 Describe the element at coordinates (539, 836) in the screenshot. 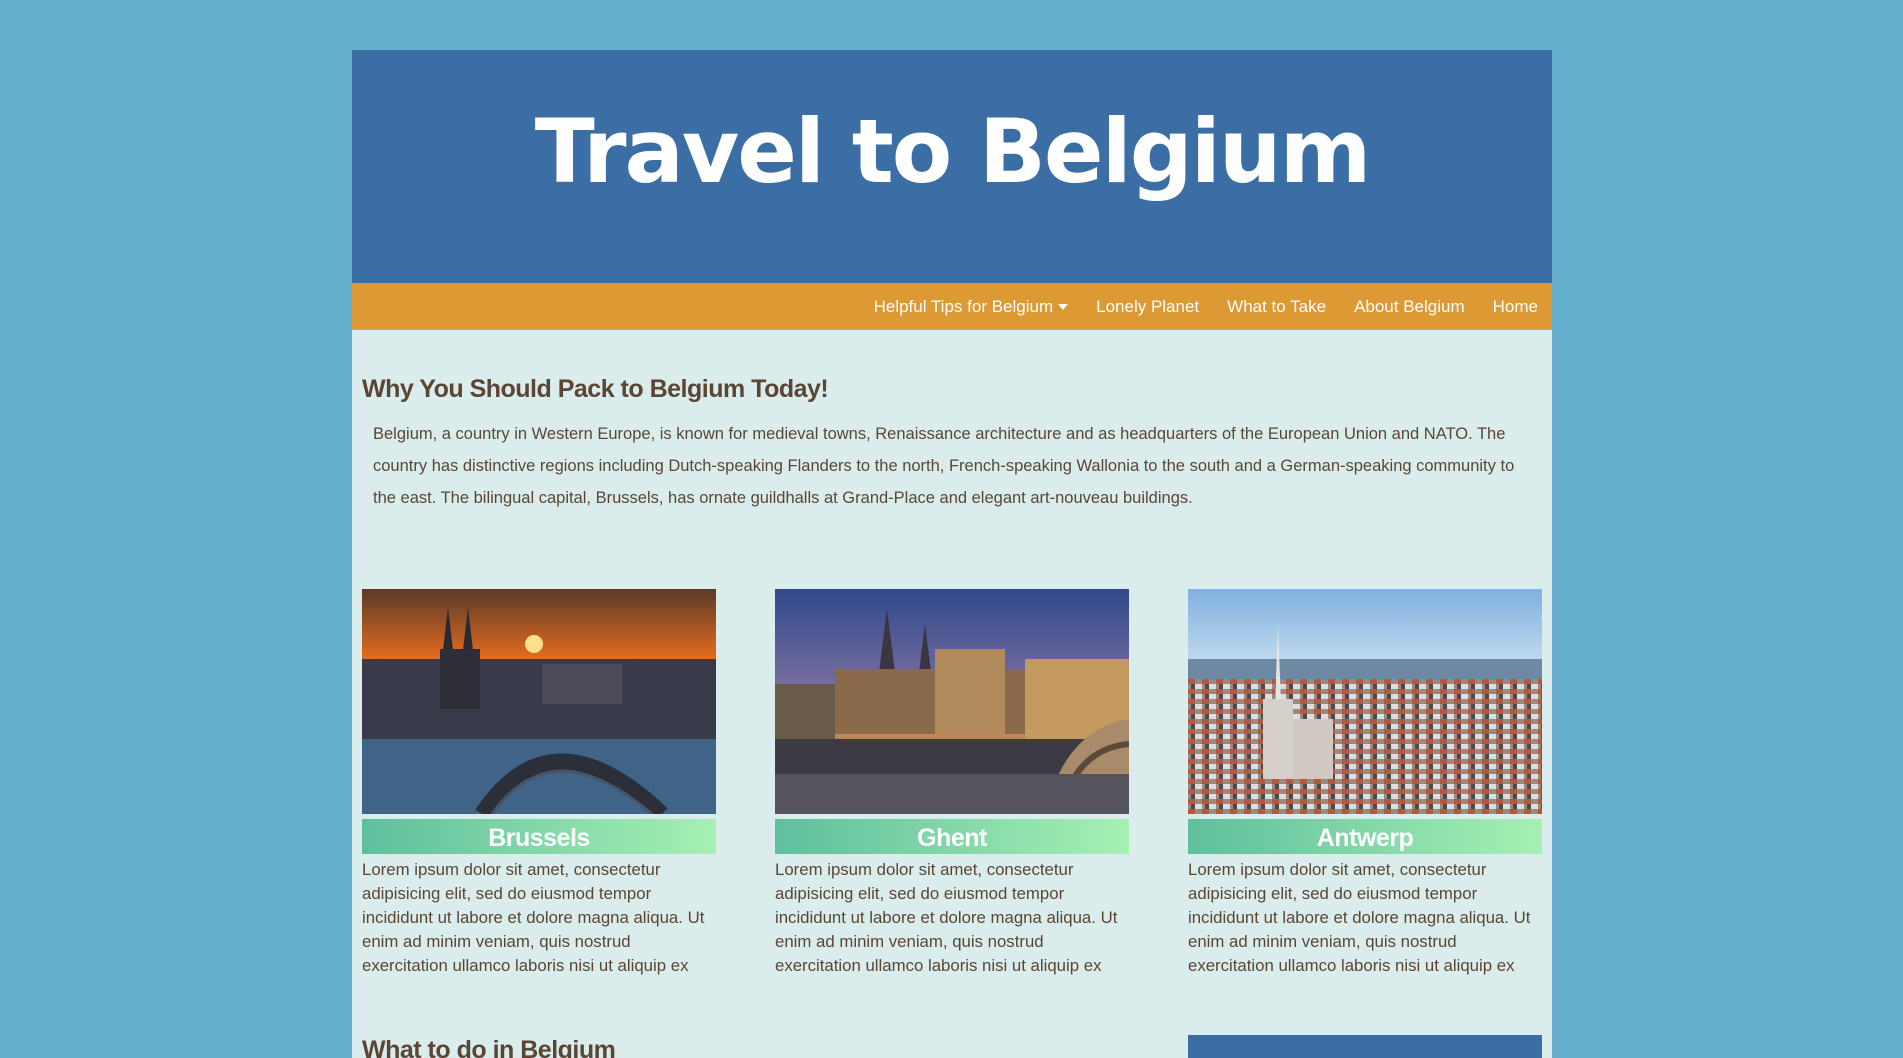

I see `brussels-title: Brussels` at that location.